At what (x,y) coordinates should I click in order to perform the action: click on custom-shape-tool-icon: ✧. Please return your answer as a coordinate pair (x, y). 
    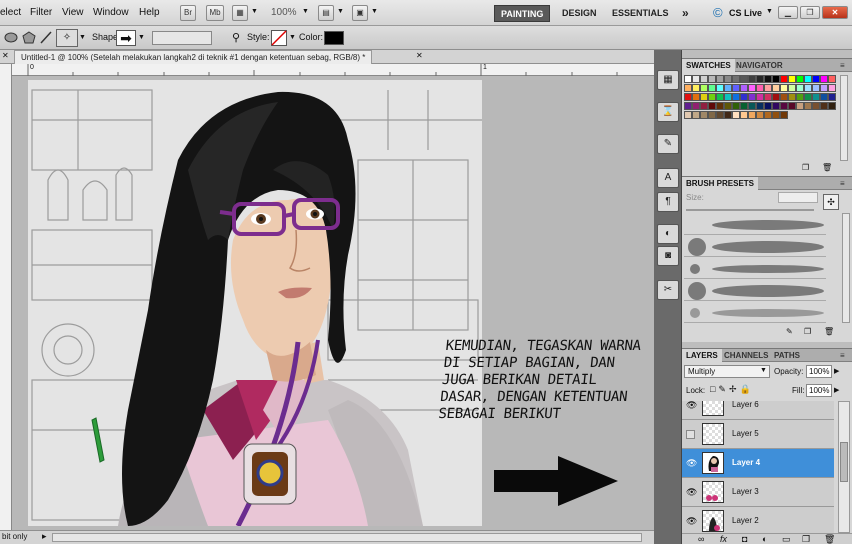
    Looking at the image, I should click on (67, 38).